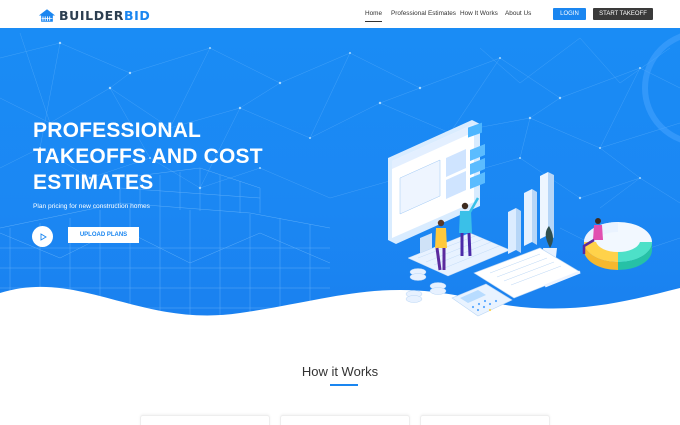 The width and height of the screenshot is (680, 425). Describe the element at coordinates (93, 182) in the screenshot. I see `hero-title-line: ESTIMATES` at that location.